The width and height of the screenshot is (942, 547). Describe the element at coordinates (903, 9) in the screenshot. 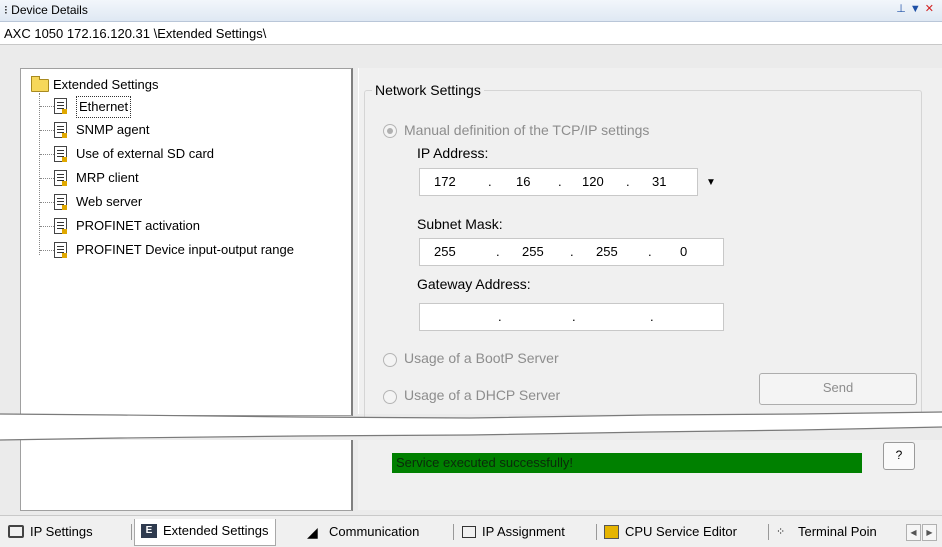

I see `pin-icon: ⊥` at that location.